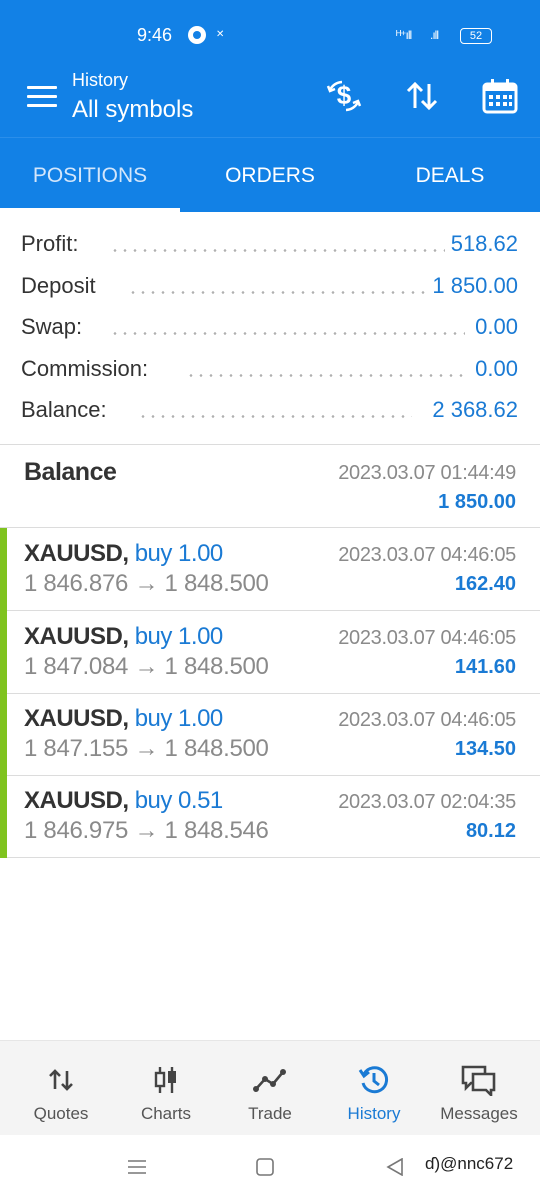 The height and width of the screenshot is (1200, 540). Describe the element at coordinates (427, 802) in the screenshot. I see `position-time: 2023.03.07 02:04:35` at that location.